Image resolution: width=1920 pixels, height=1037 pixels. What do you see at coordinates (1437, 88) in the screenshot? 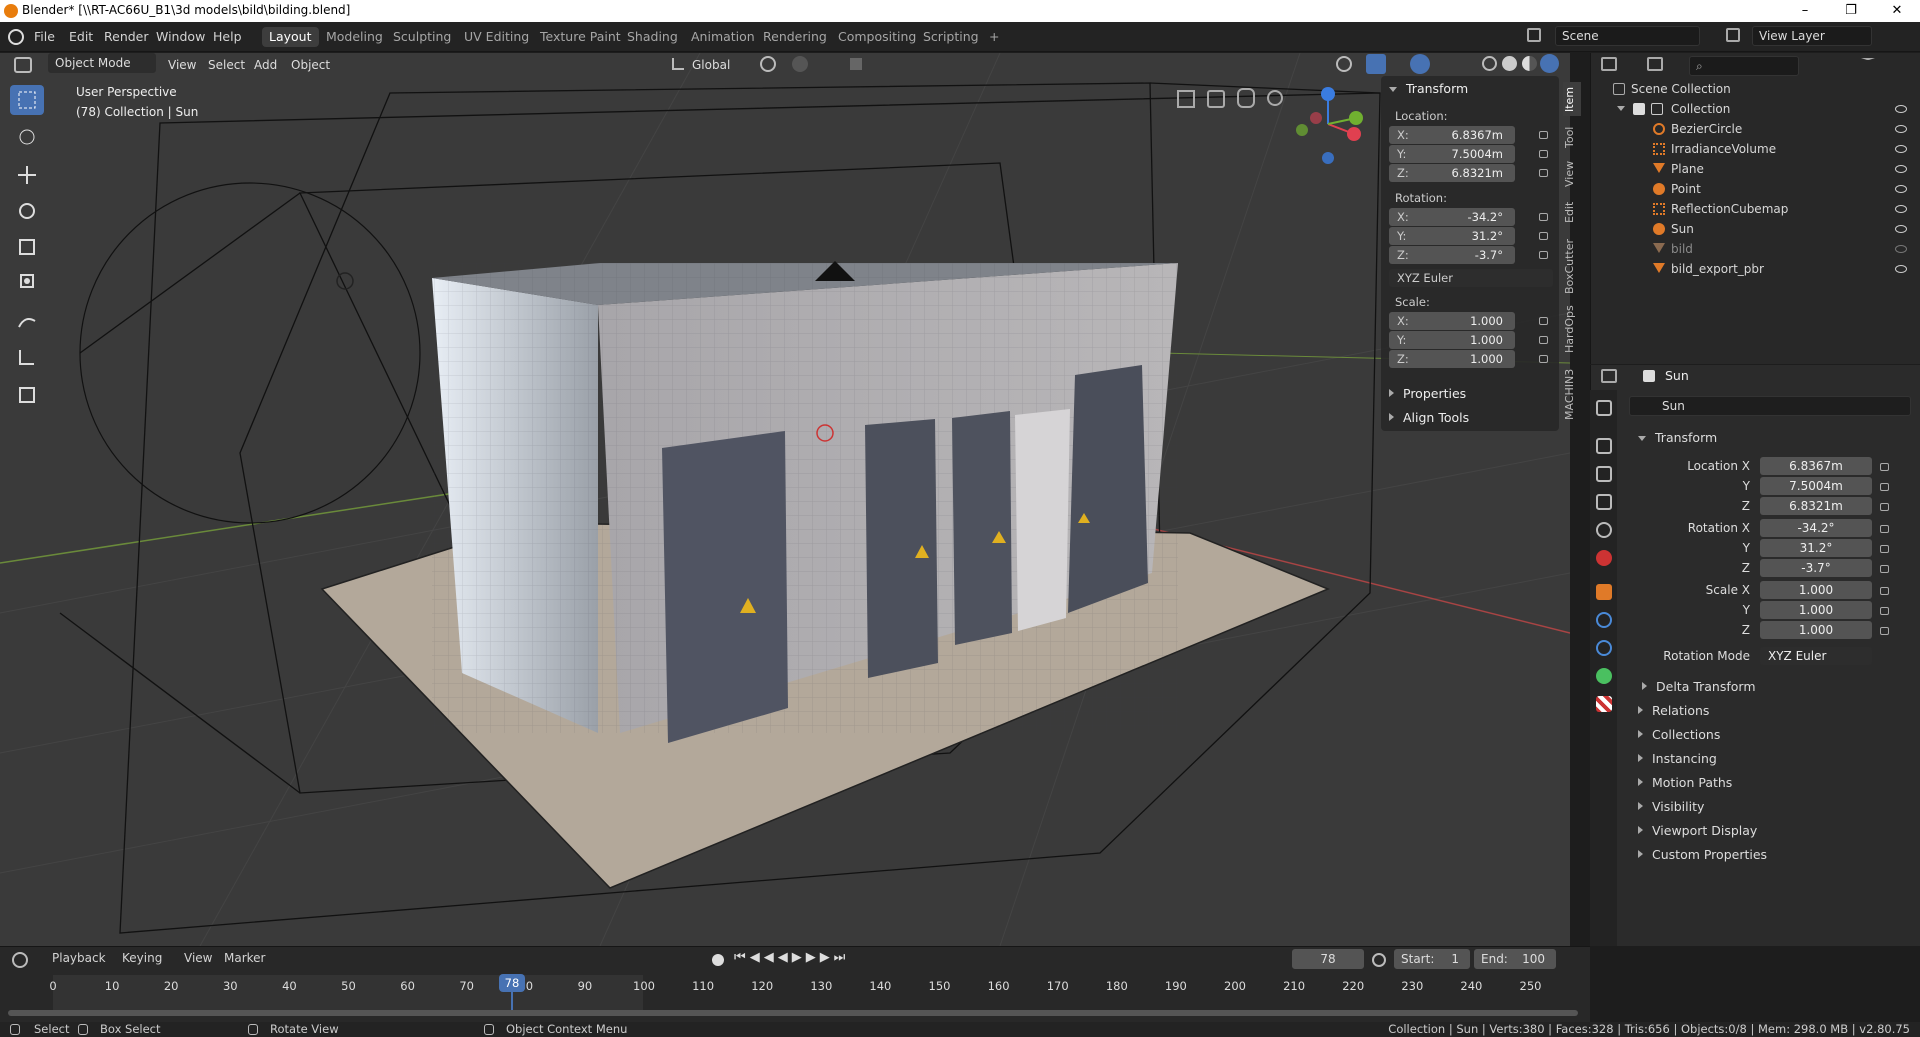
I see `np-transform-header: Transform` at bounding box center [1437, 88].